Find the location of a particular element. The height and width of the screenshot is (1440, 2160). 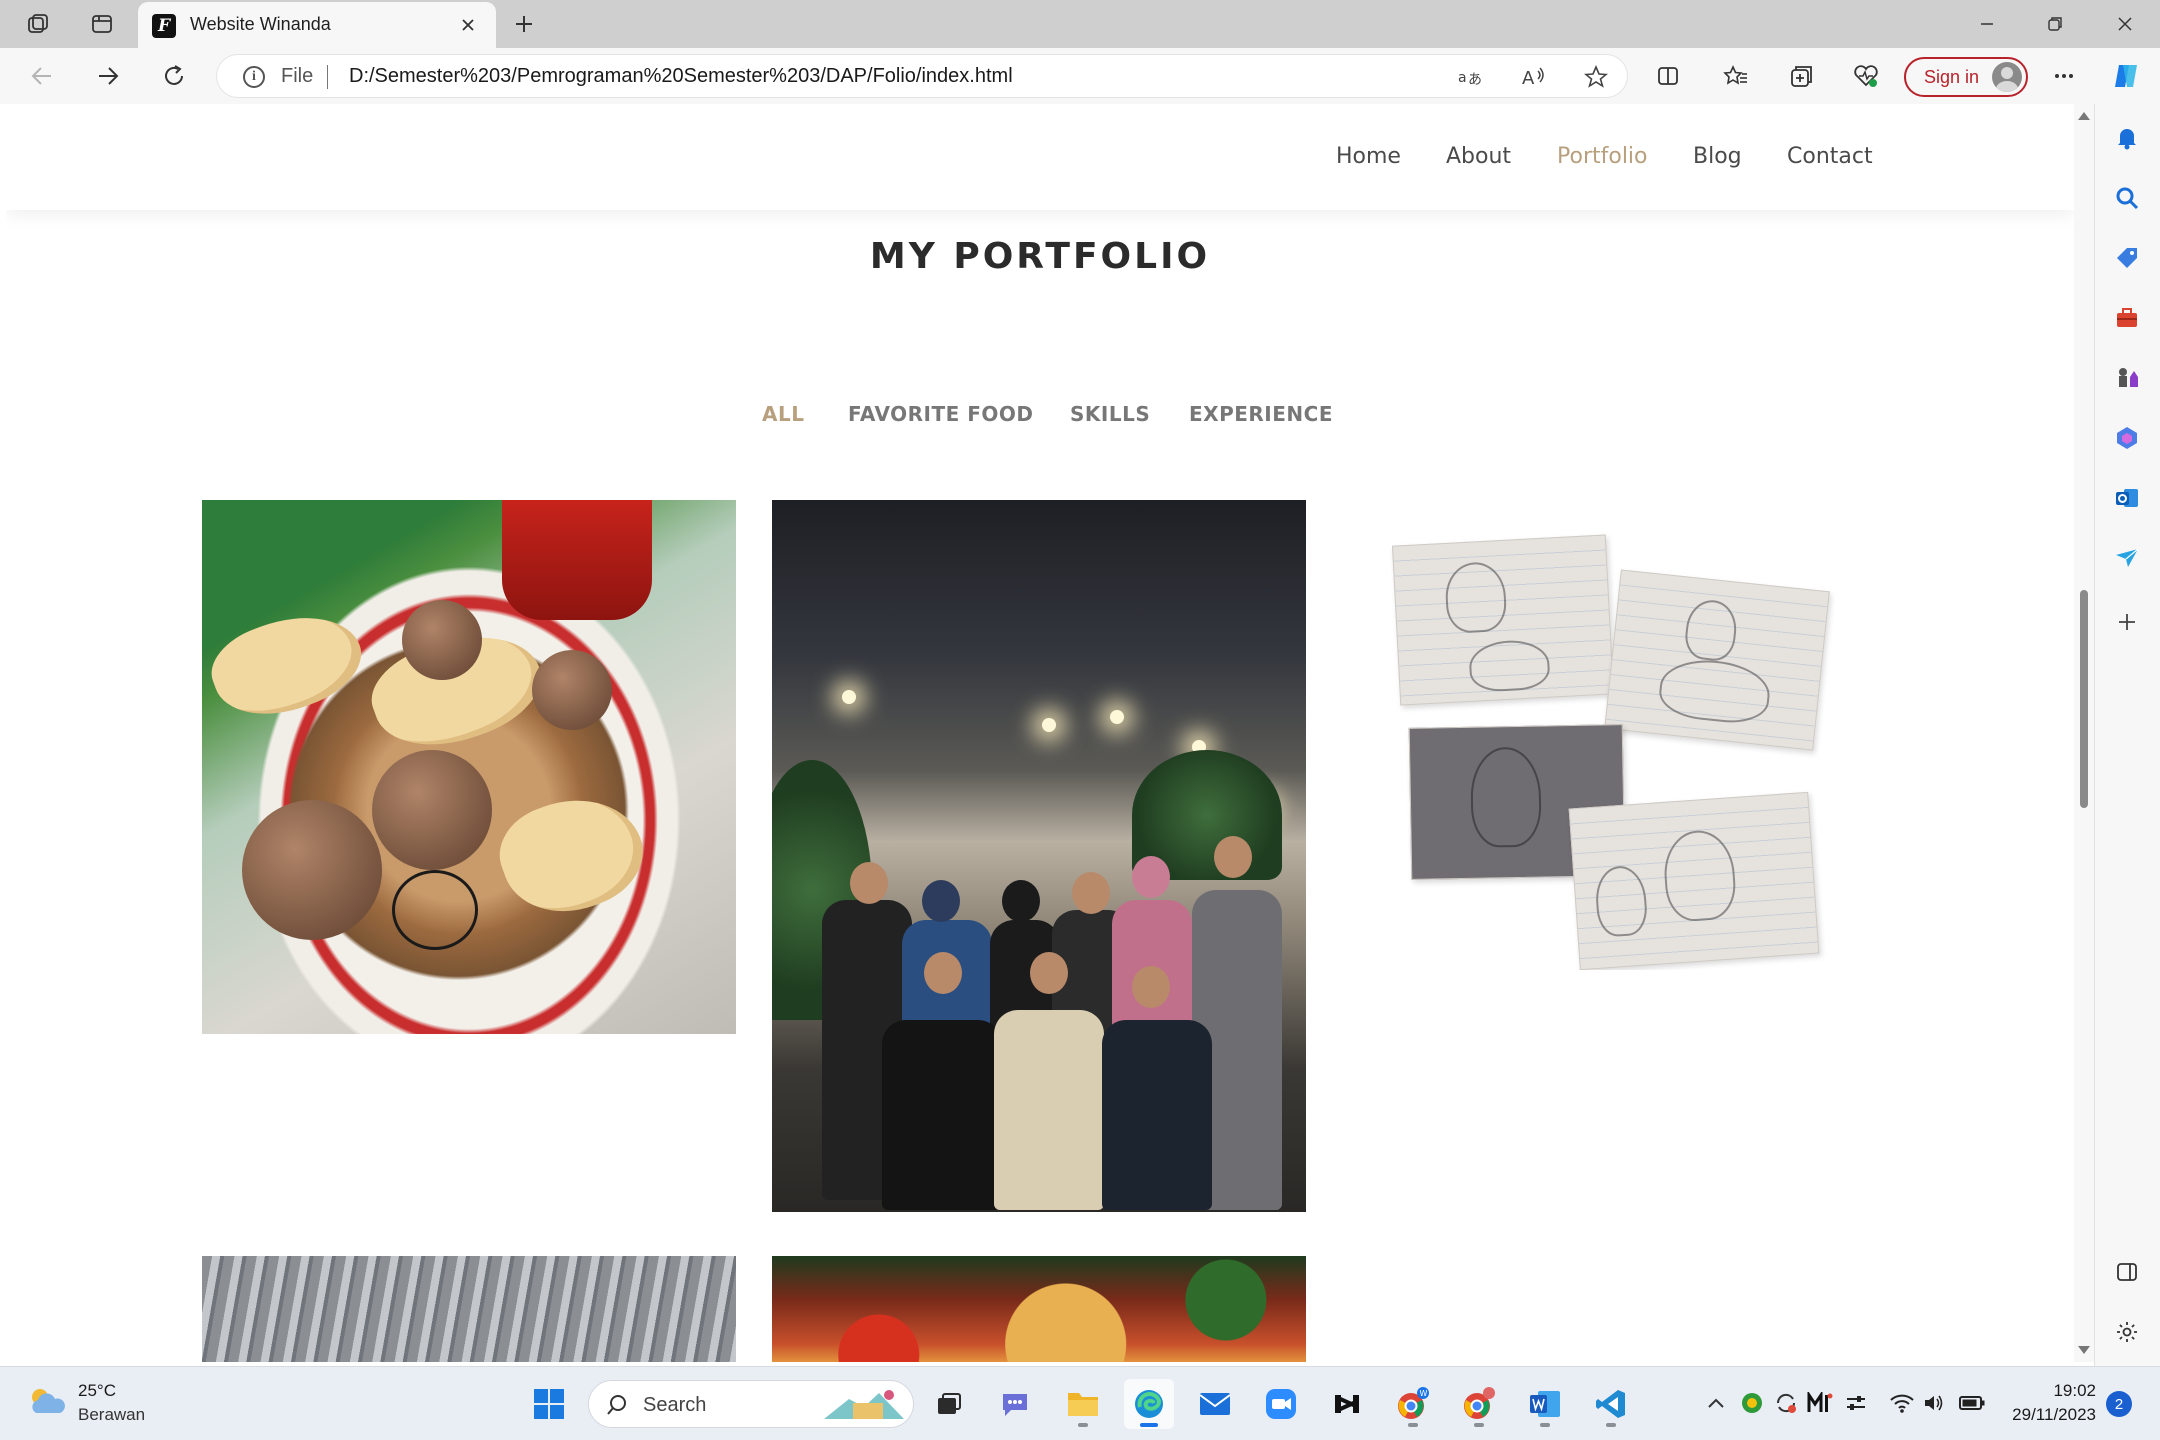

tools-briefcase-icon is located at coordinates (2127, 318).